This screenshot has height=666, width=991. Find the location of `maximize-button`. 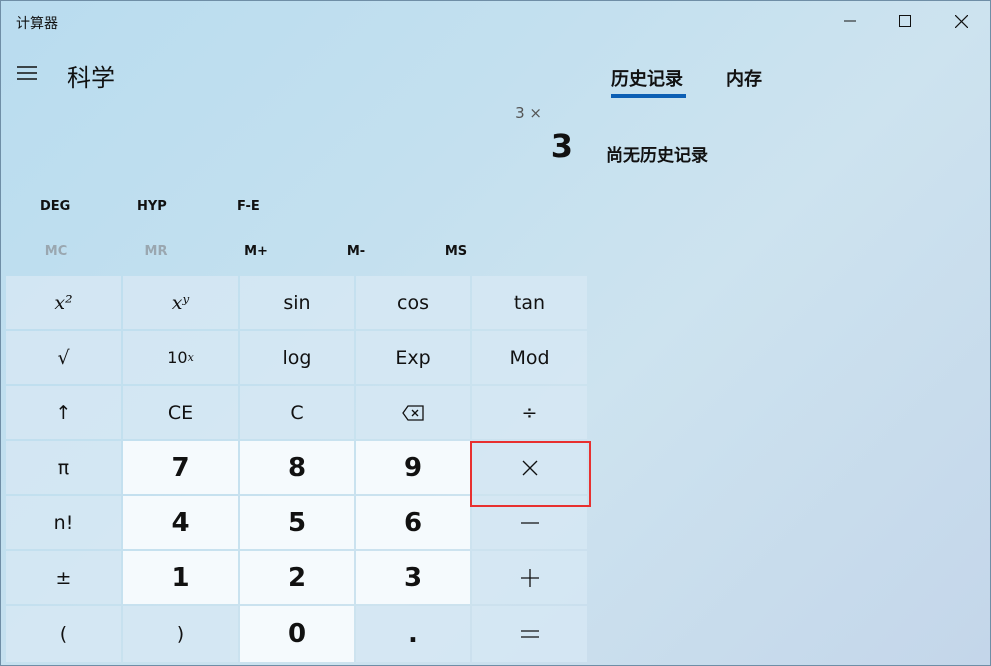

maximize-button is located at coordinates (905, 21).